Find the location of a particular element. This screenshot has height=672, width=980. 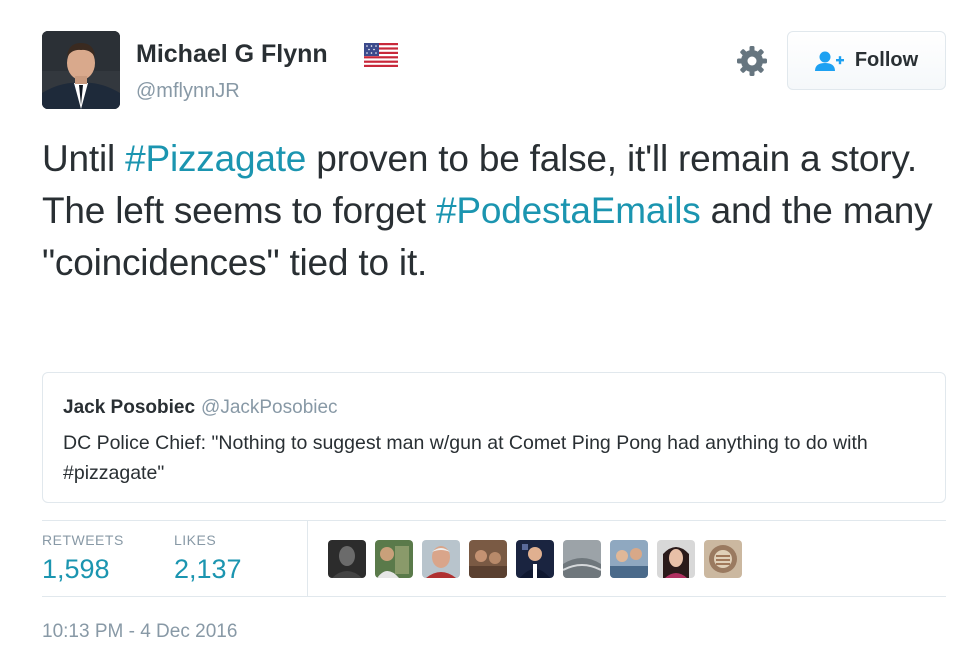

hashtag-link-podestaemails: #PodestaEmails is located at coordinates (568, 210).